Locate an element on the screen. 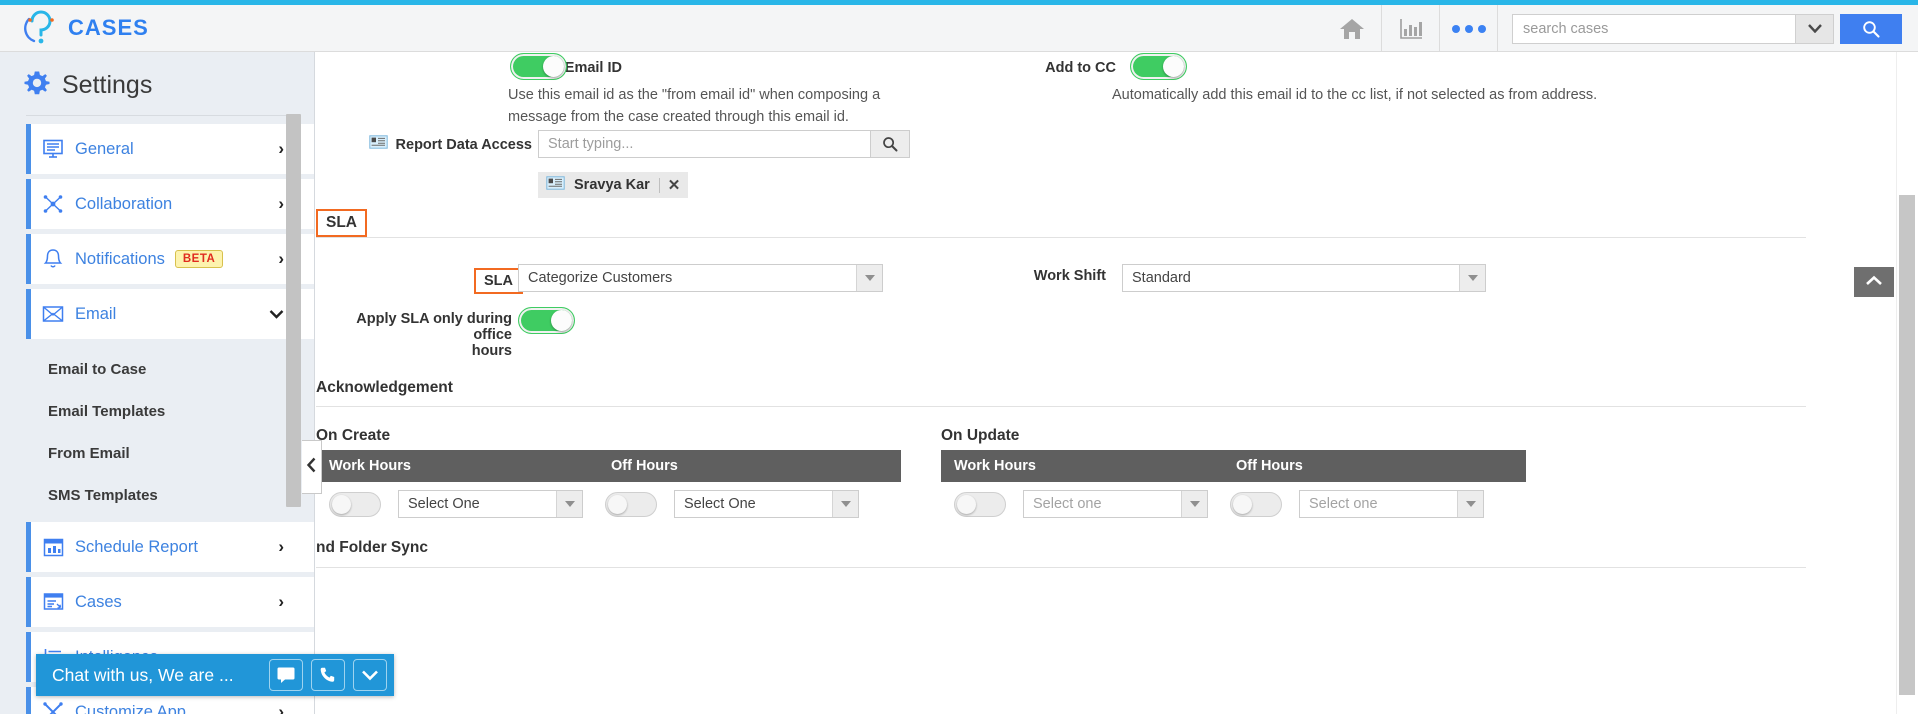 This screenshot has width=1918, height=714. select-value: Select One is located at coordinates (720, 504).